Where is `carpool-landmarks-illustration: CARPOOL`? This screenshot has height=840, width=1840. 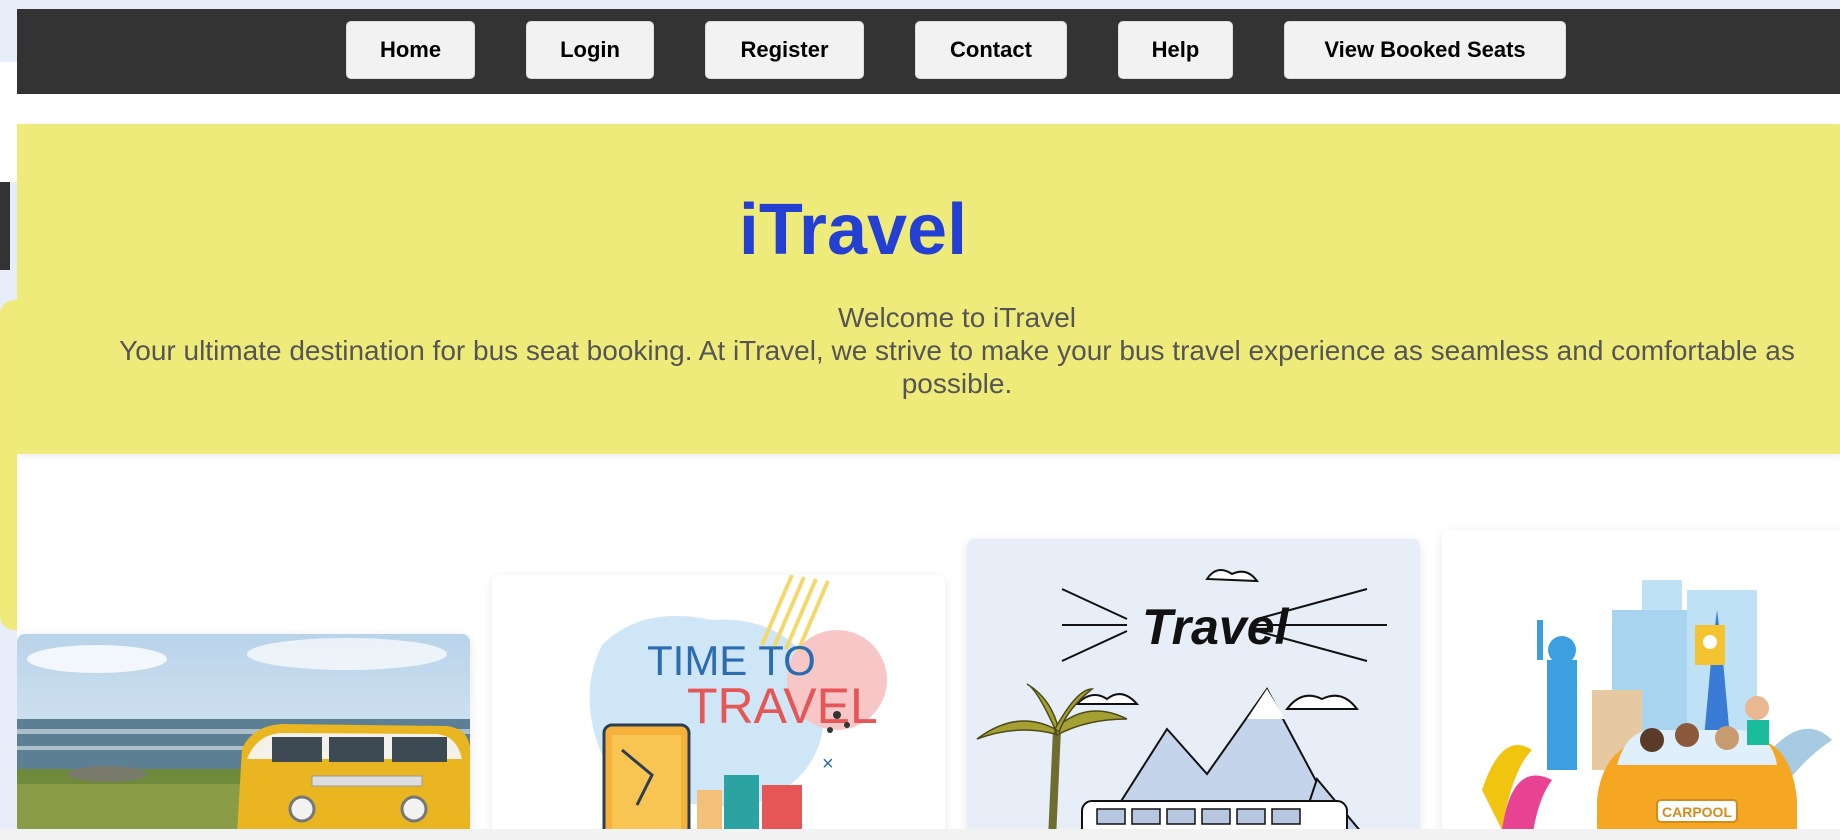 carpool-landmarks-illustration: CARPOOL is located at coordinates (1641, 679).